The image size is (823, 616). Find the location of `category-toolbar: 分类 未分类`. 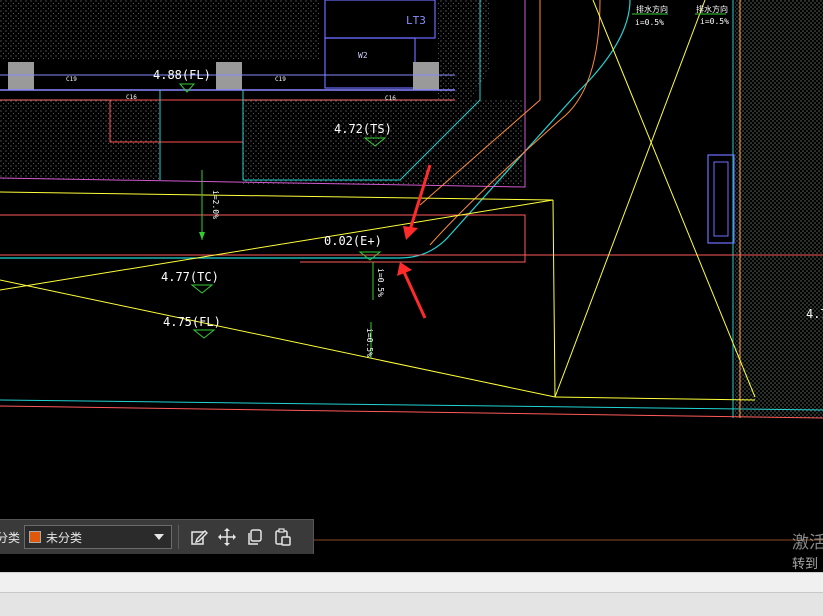

category-toolbar: 分类 未分类 is located at coordinates (157, 536).